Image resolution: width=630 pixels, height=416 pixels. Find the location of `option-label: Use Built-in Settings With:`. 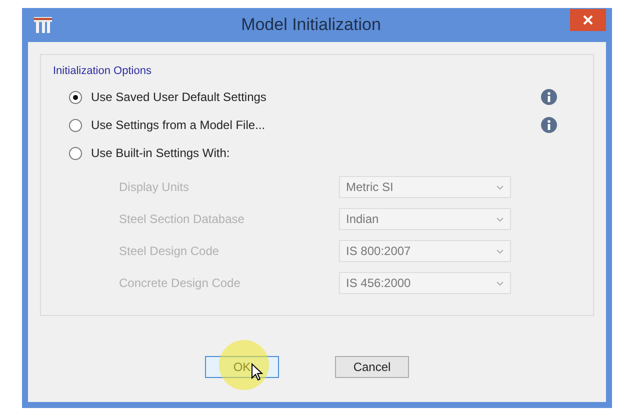

option-label: Use Built-in Settings With: is located at coordinates (335, 153).